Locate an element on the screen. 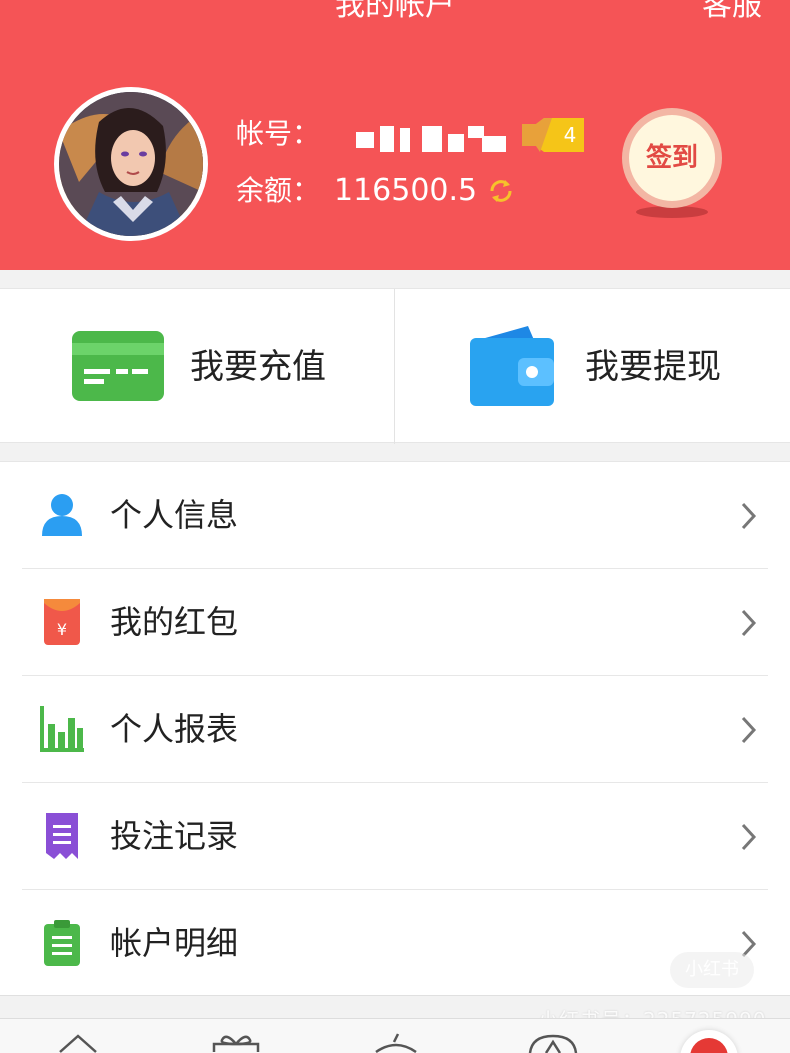 The height and width of the screenshot is (1053, 790). receipt-icon is located at coordinates (62, 836).